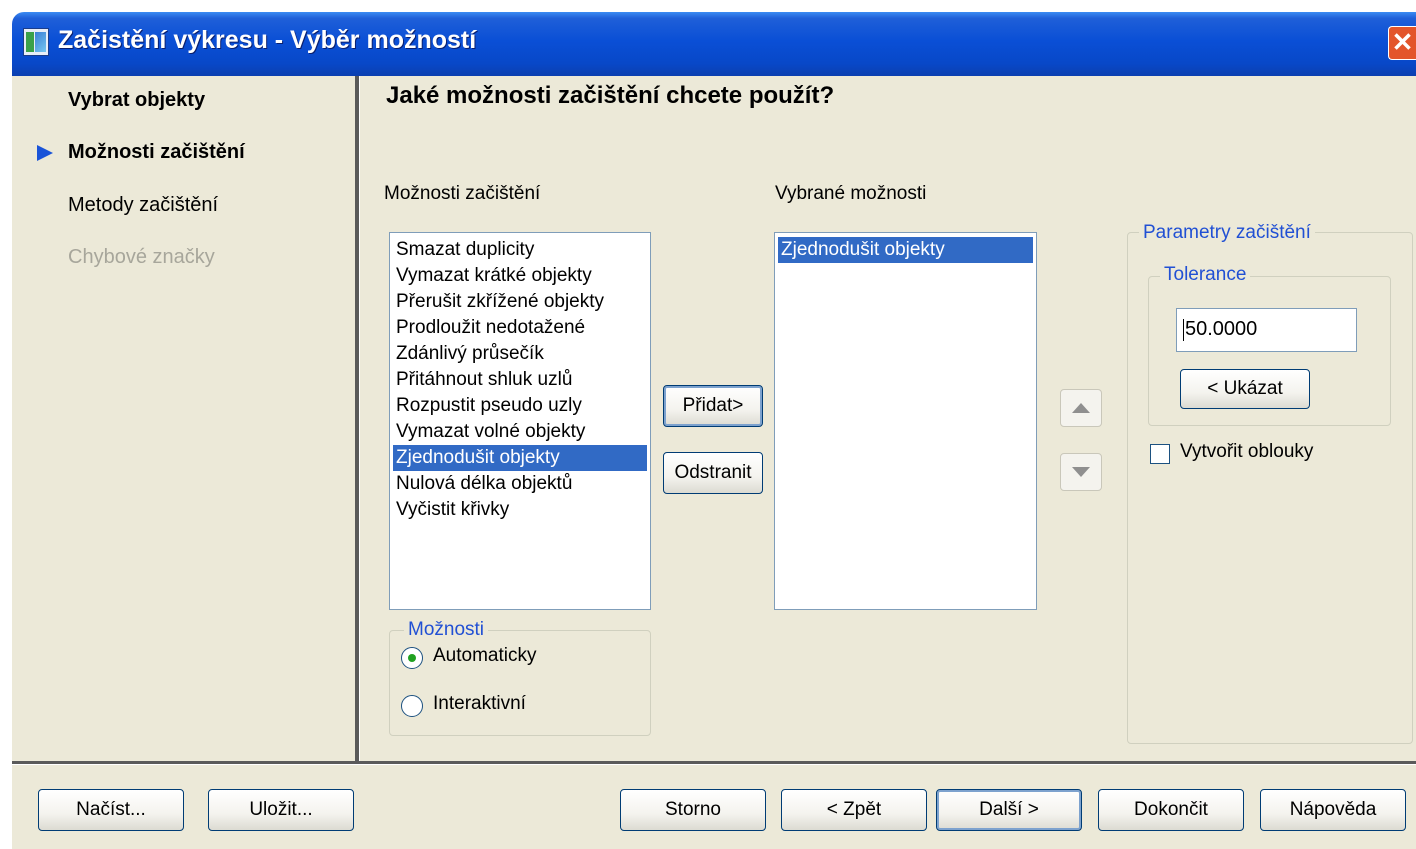 The image size is (1416, 849). I want to click on available-options-label: Možnosti začištění, so click(462, 193).